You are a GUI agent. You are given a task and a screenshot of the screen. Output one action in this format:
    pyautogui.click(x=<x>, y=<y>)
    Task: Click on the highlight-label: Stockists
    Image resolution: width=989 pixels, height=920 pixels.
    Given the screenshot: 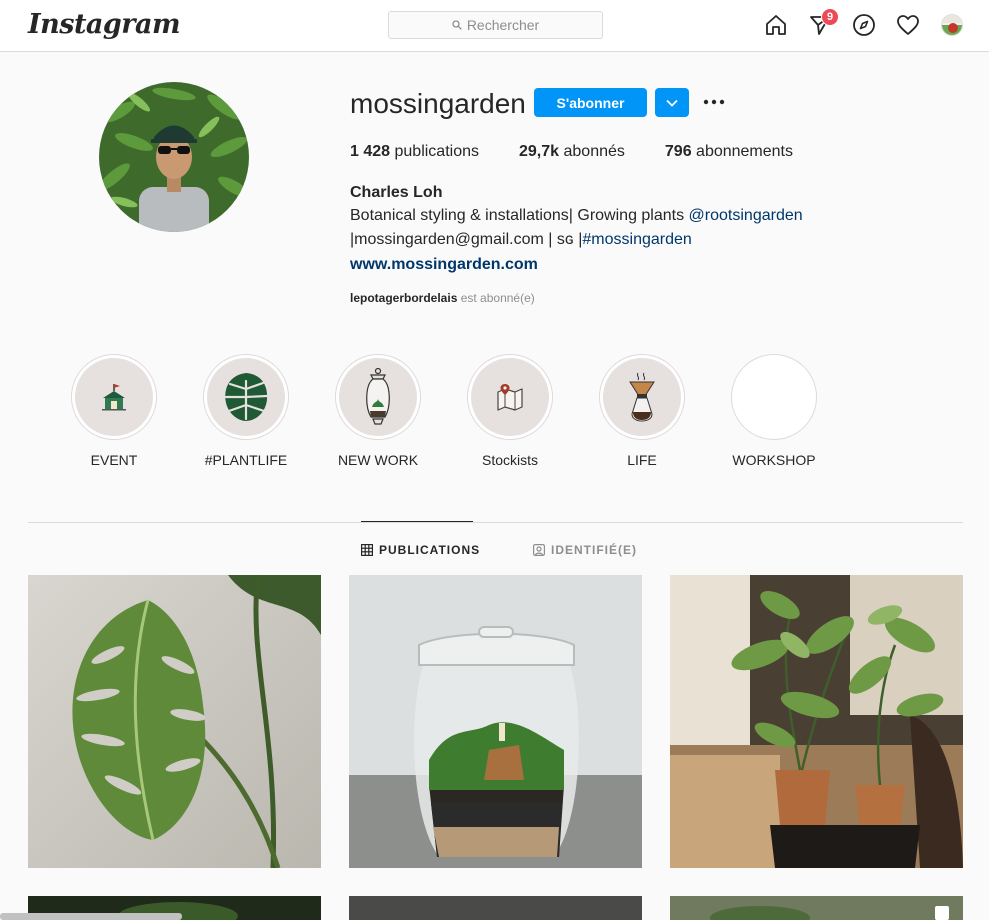 What is the action you would take?
    pyautogui.click(x=509, y=460)
    